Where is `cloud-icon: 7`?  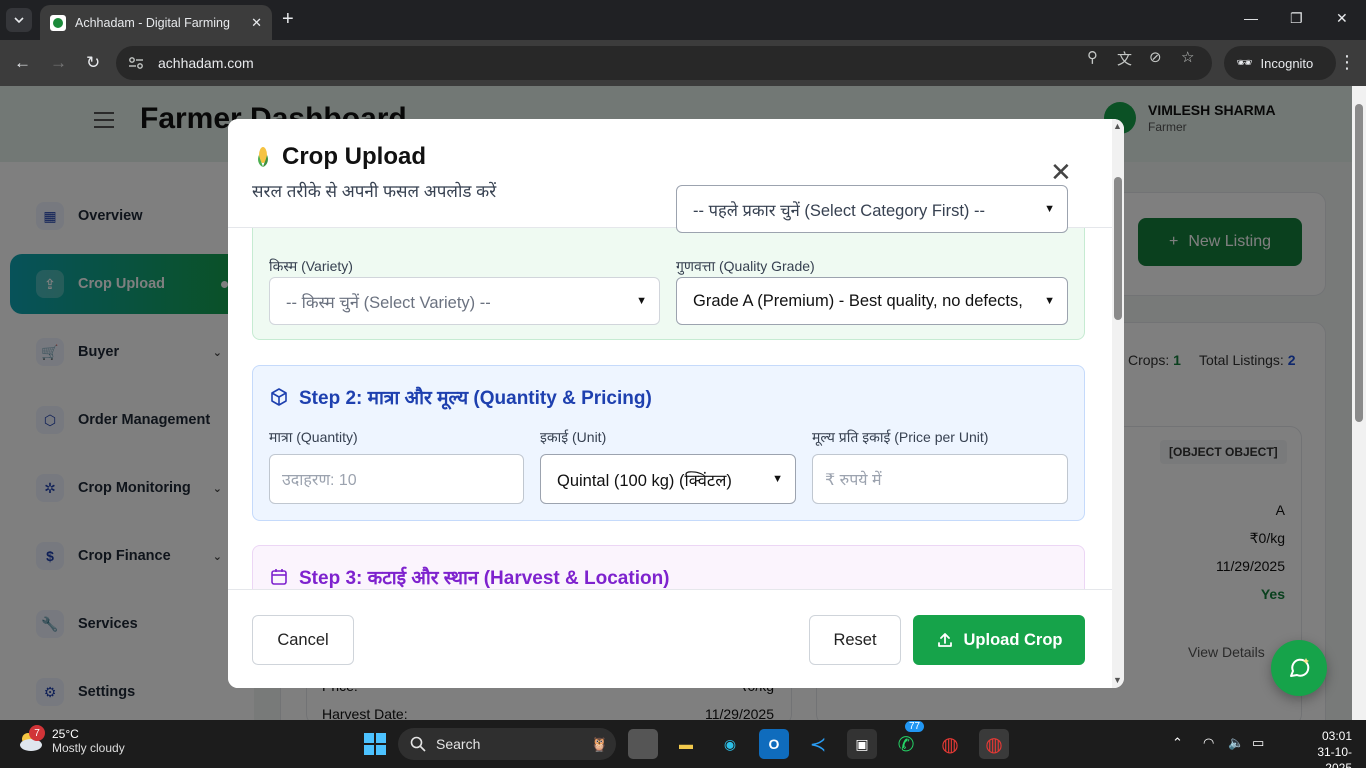
cloud-icon: 7 is located at coordinates (30, 738).